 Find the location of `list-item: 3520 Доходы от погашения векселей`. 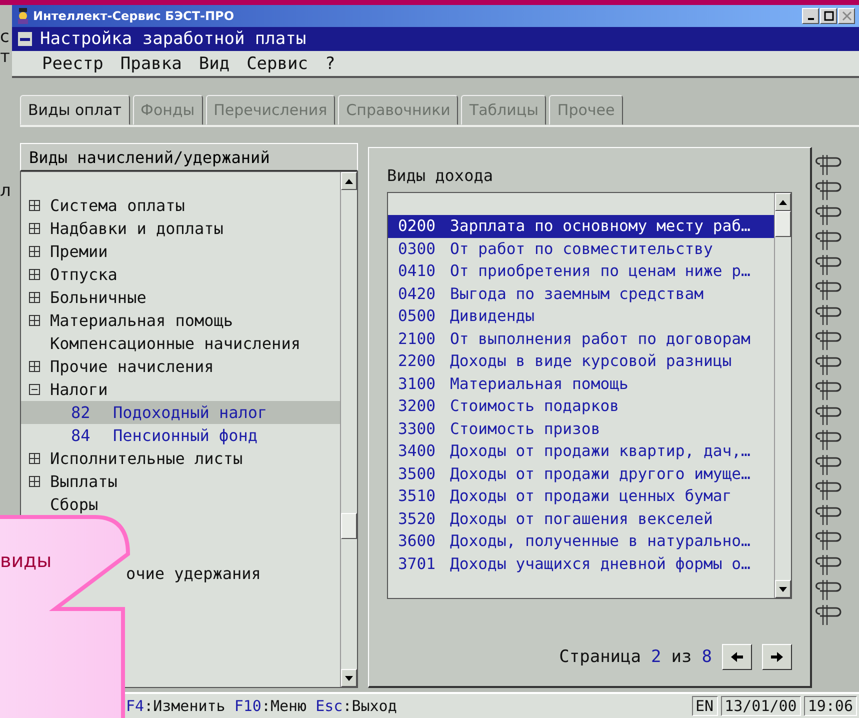

list-item: 3520 Доходы от погашения векселей is located at coordinates (581, 519).